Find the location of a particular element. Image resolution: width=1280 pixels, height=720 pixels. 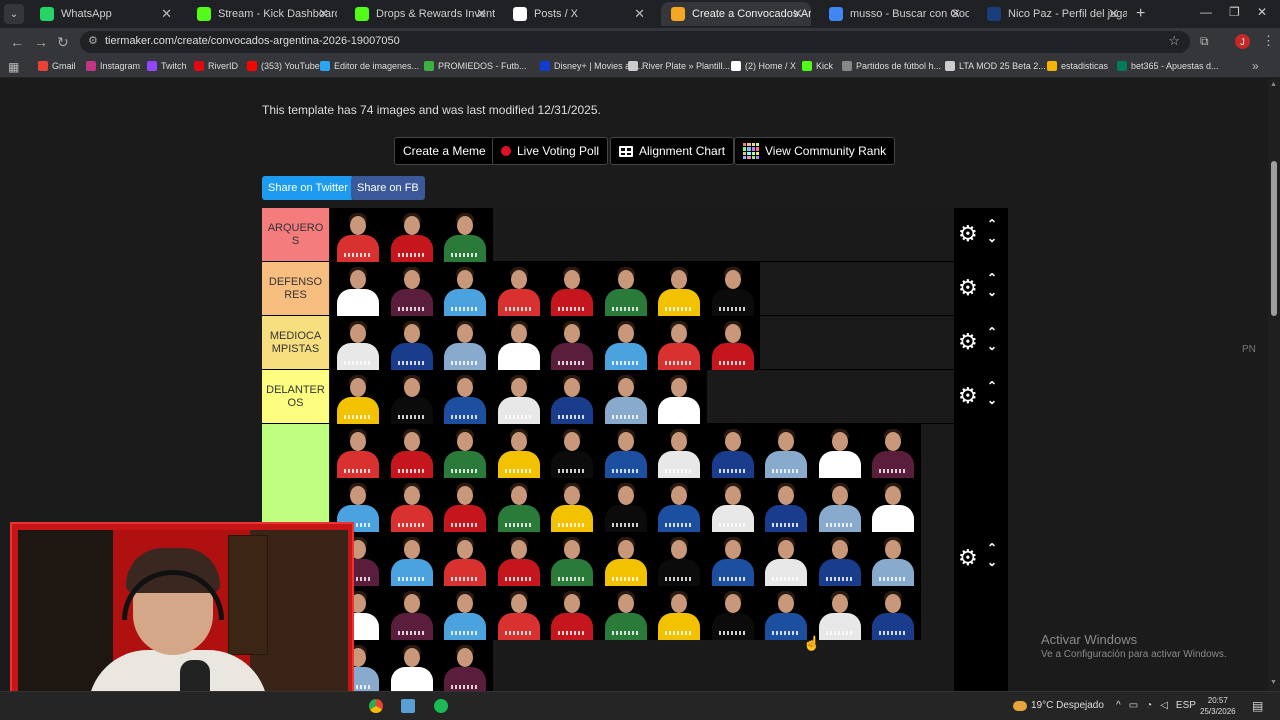

forward-button: → is located at coordinates (41, 42).